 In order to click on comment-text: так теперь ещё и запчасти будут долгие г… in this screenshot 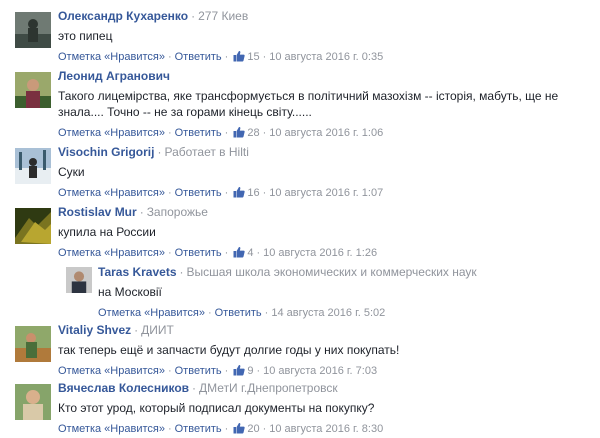, I will do `click(229, 350)`.